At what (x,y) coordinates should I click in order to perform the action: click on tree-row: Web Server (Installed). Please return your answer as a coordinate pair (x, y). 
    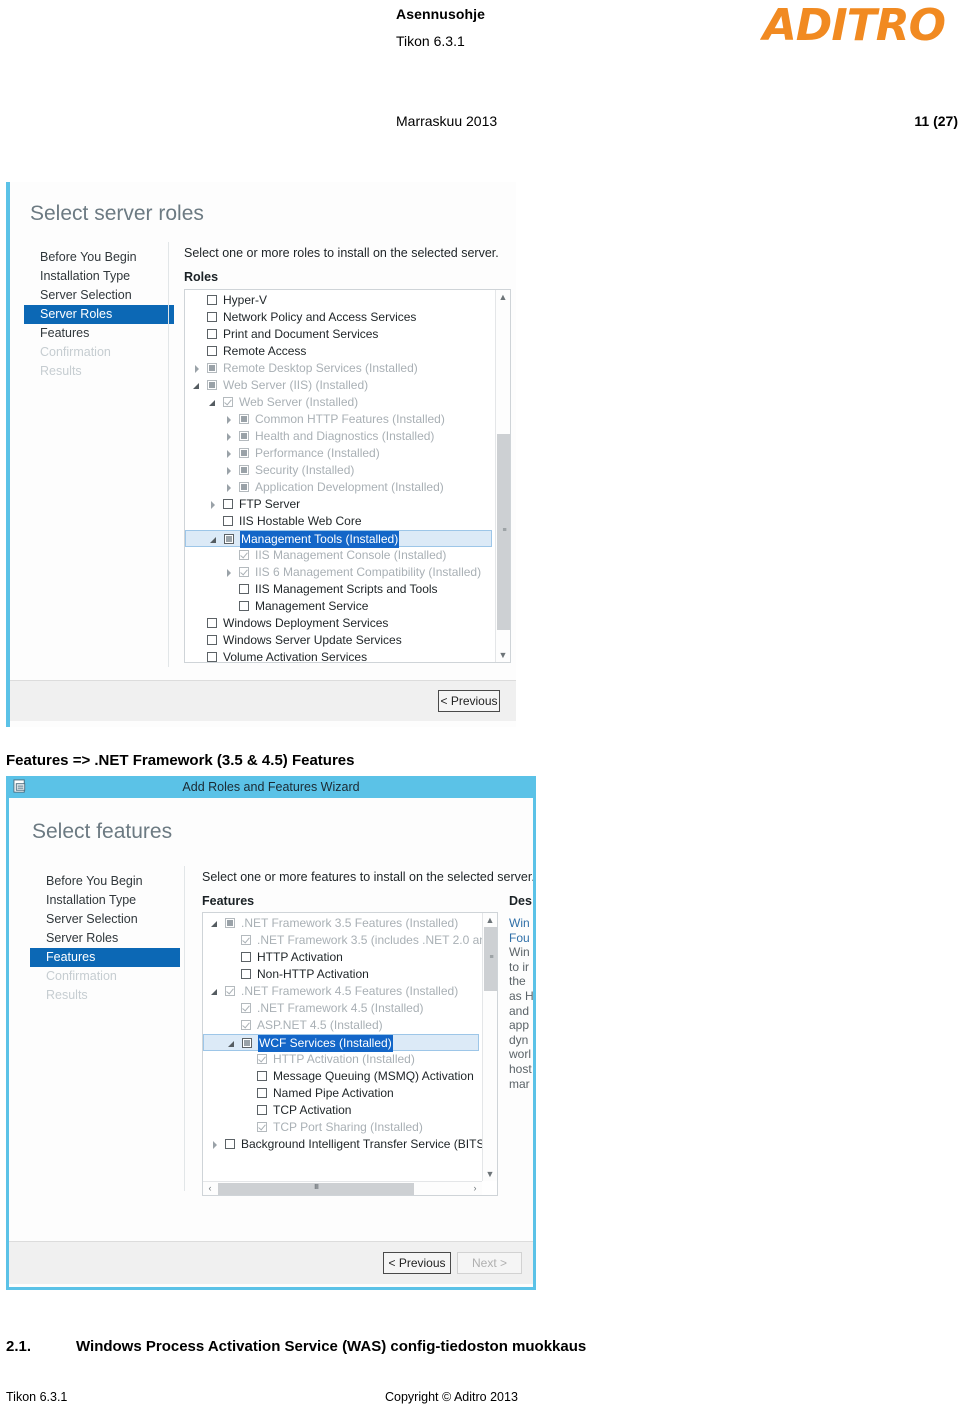
    Looking at the image, I should click on (338, 402).